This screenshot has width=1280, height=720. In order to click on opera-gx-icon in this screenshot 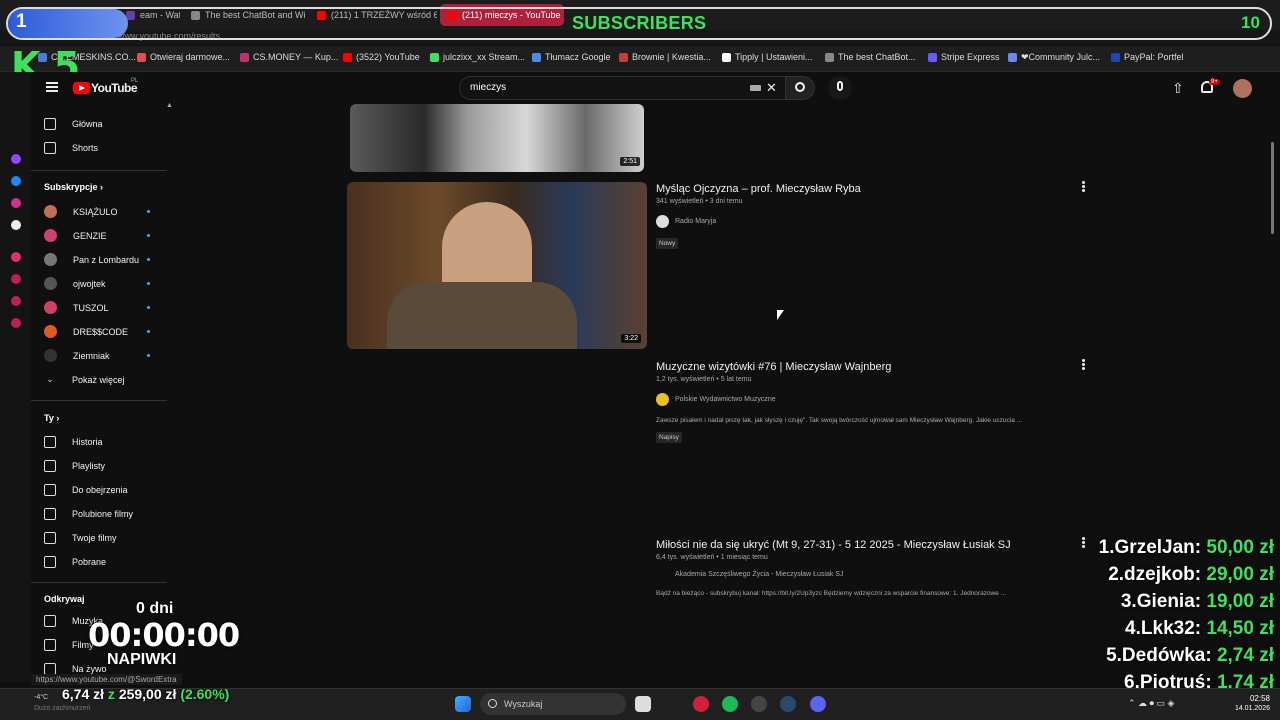, I will do `click(701, 704)`.